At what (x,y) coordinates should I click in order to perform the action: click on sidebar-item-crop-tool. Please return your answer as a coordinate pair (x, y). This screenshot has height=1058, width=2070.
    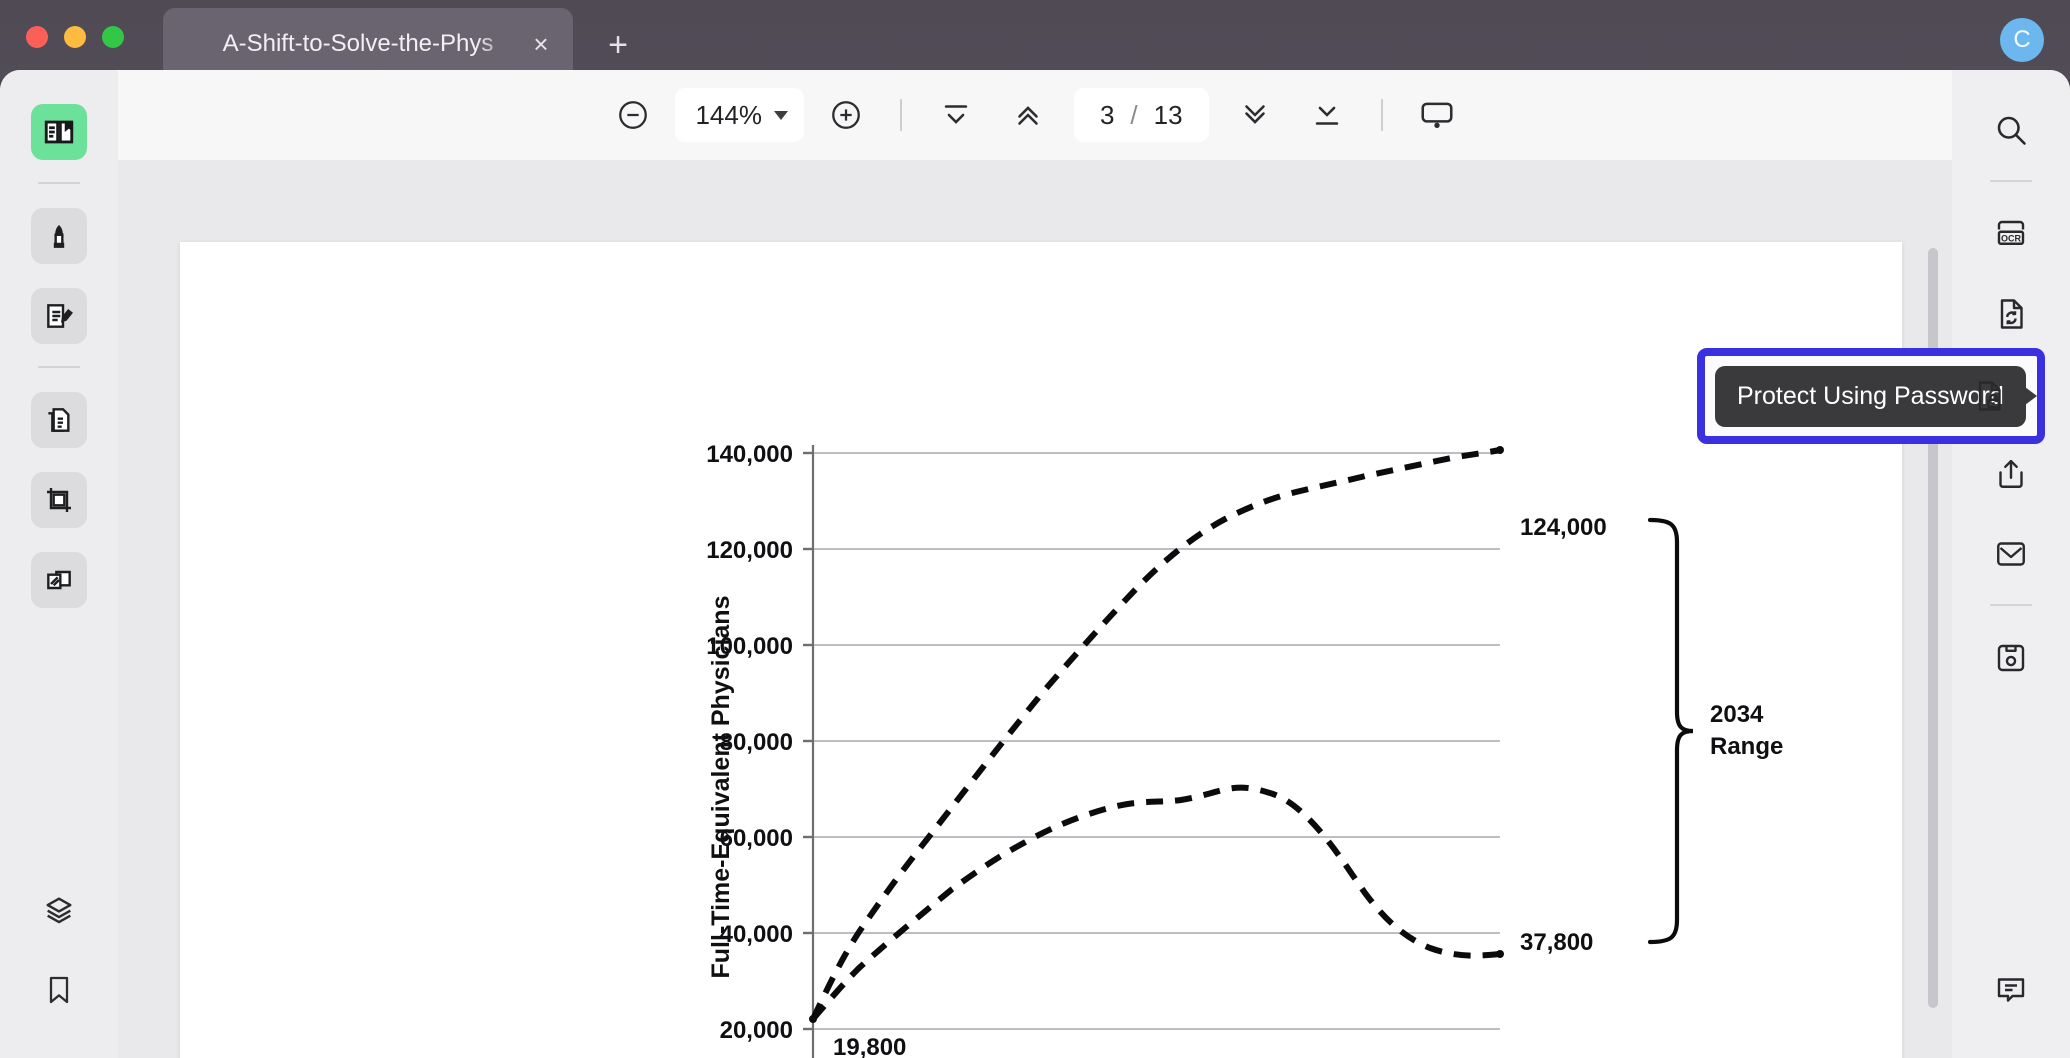
    Looking at the image, I should click on (59, 500).